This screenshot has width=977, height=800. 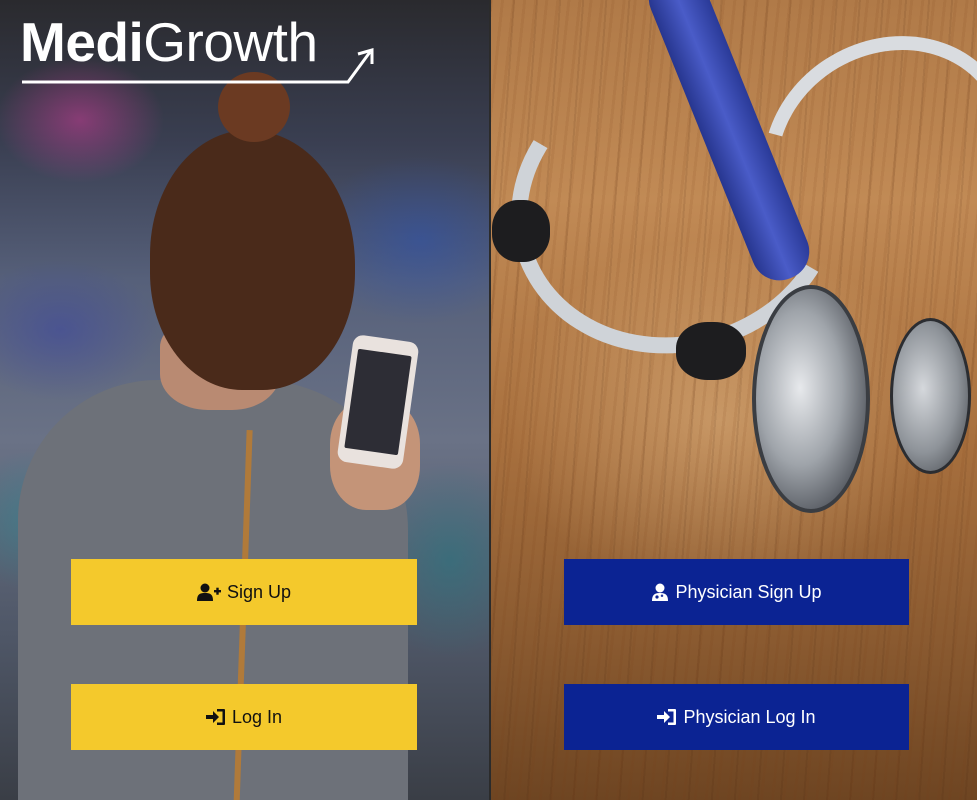 I want to click on person-hair, so click(x=252, y=260).